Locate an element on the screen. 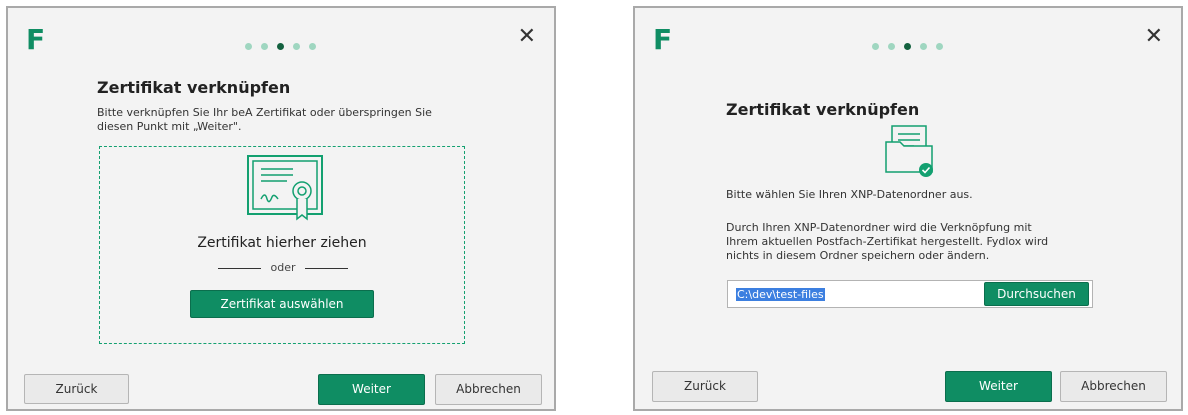  folder-path-input: C:\dev\test-files Durchsuchen is located at coordinates (910, 294).